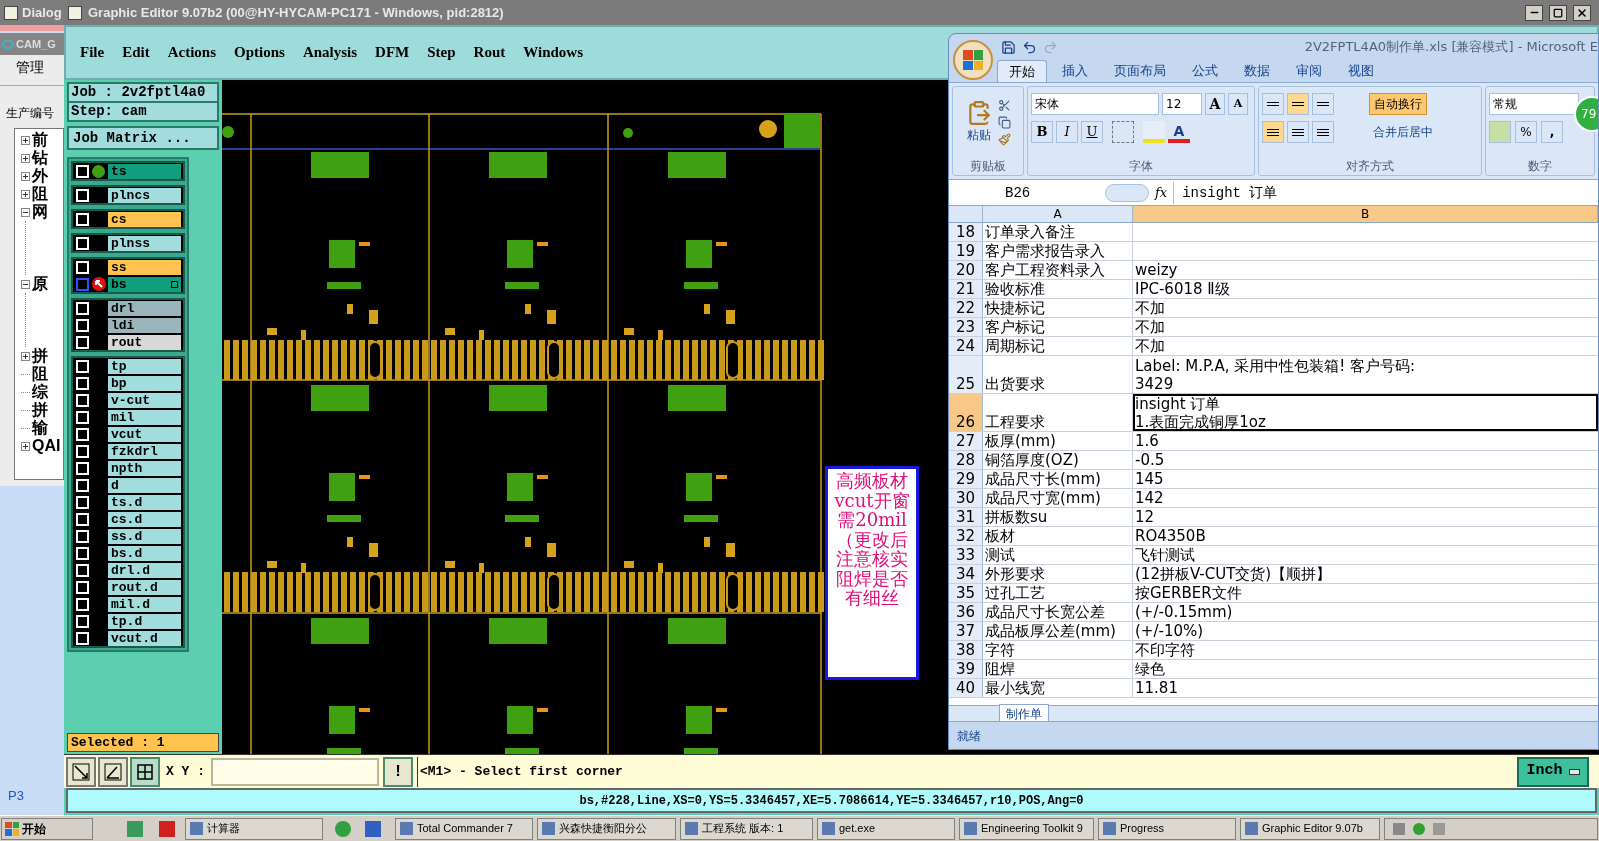  What do you see at coordinates (966, 270) in the screenshot?
I see `row-header: 20` at bounding box center [966, 270].